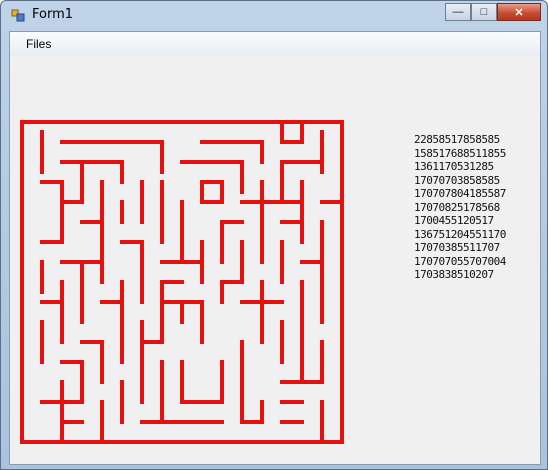  I want to click on menu-bar: Files, so click(275, 44).